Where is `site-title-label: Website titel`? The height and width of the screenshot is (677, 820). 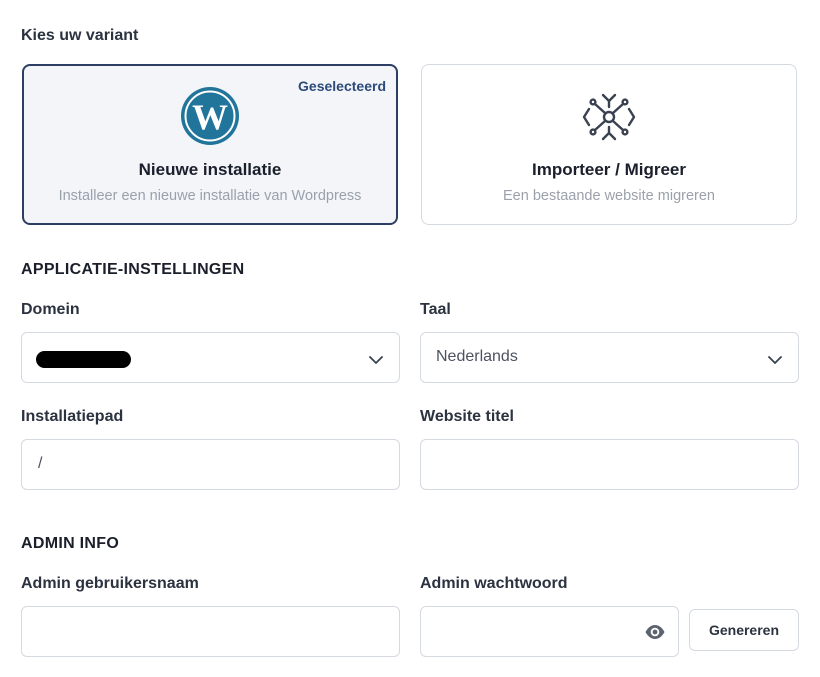 site-title-label: Website titel is located at coordinates (467, 416).